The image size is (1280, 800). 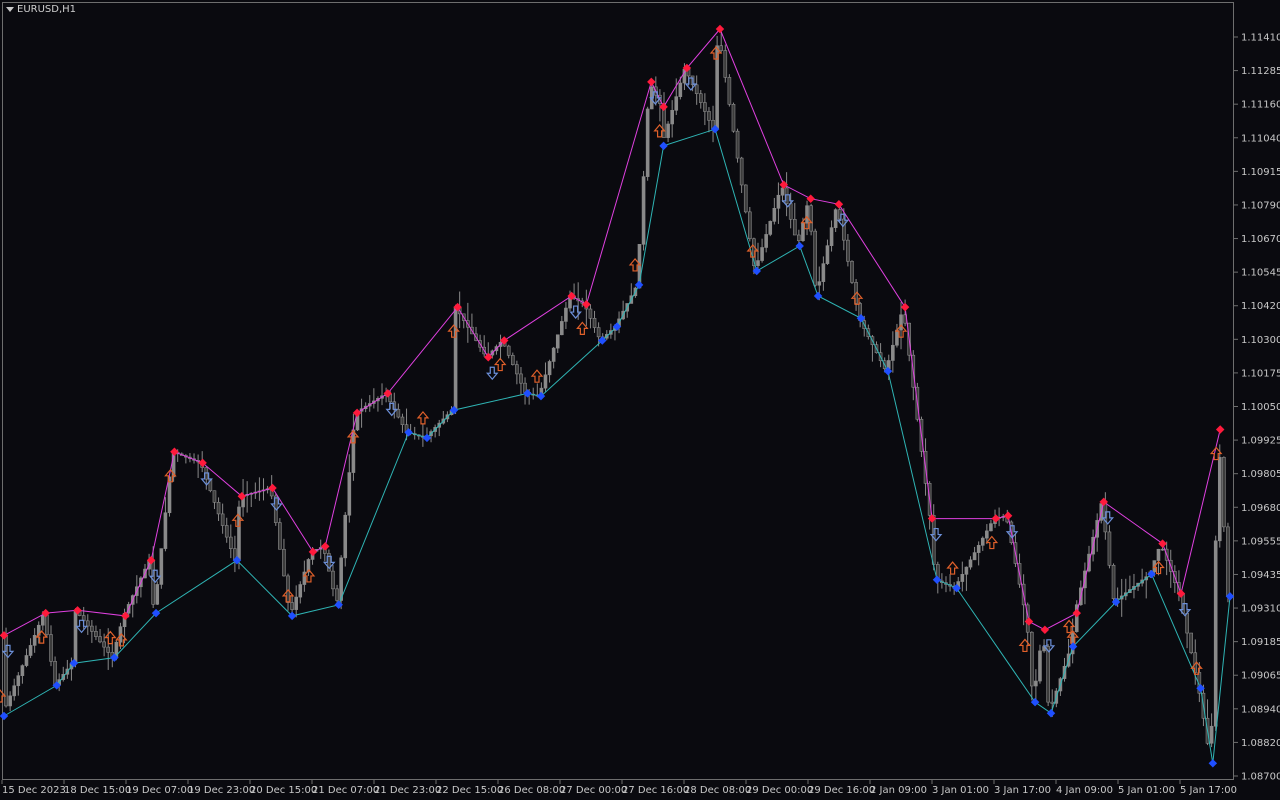 I want to click on y-tick-label: 1.10915, so click(x=1260, y=172).